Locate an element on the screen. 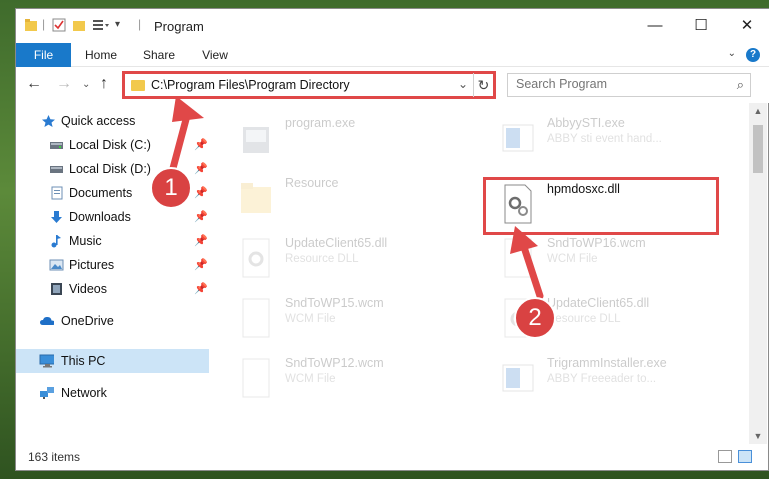  file-name: program.exe is located at coordinates (320, 123).